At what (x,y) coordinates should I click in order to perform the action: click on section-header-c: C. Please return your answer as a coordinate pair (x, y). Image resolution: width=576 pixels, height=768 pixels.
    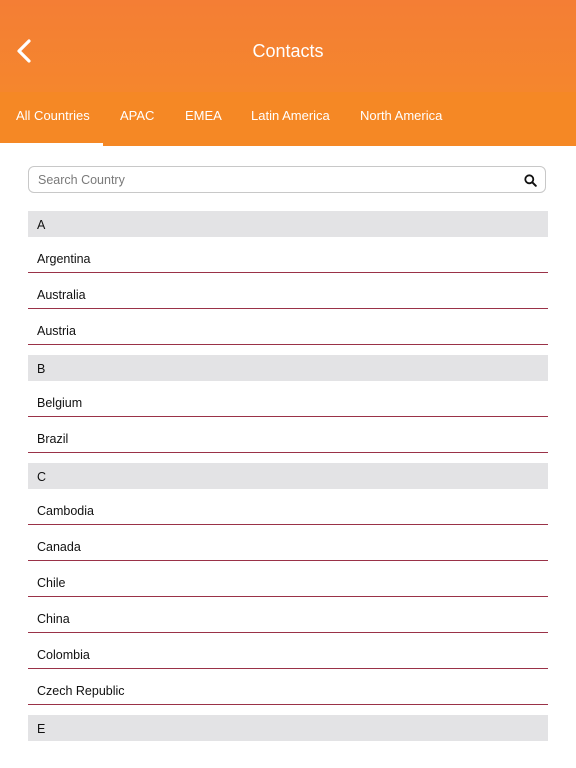
    Looking at the image, I should click on (288, 476).